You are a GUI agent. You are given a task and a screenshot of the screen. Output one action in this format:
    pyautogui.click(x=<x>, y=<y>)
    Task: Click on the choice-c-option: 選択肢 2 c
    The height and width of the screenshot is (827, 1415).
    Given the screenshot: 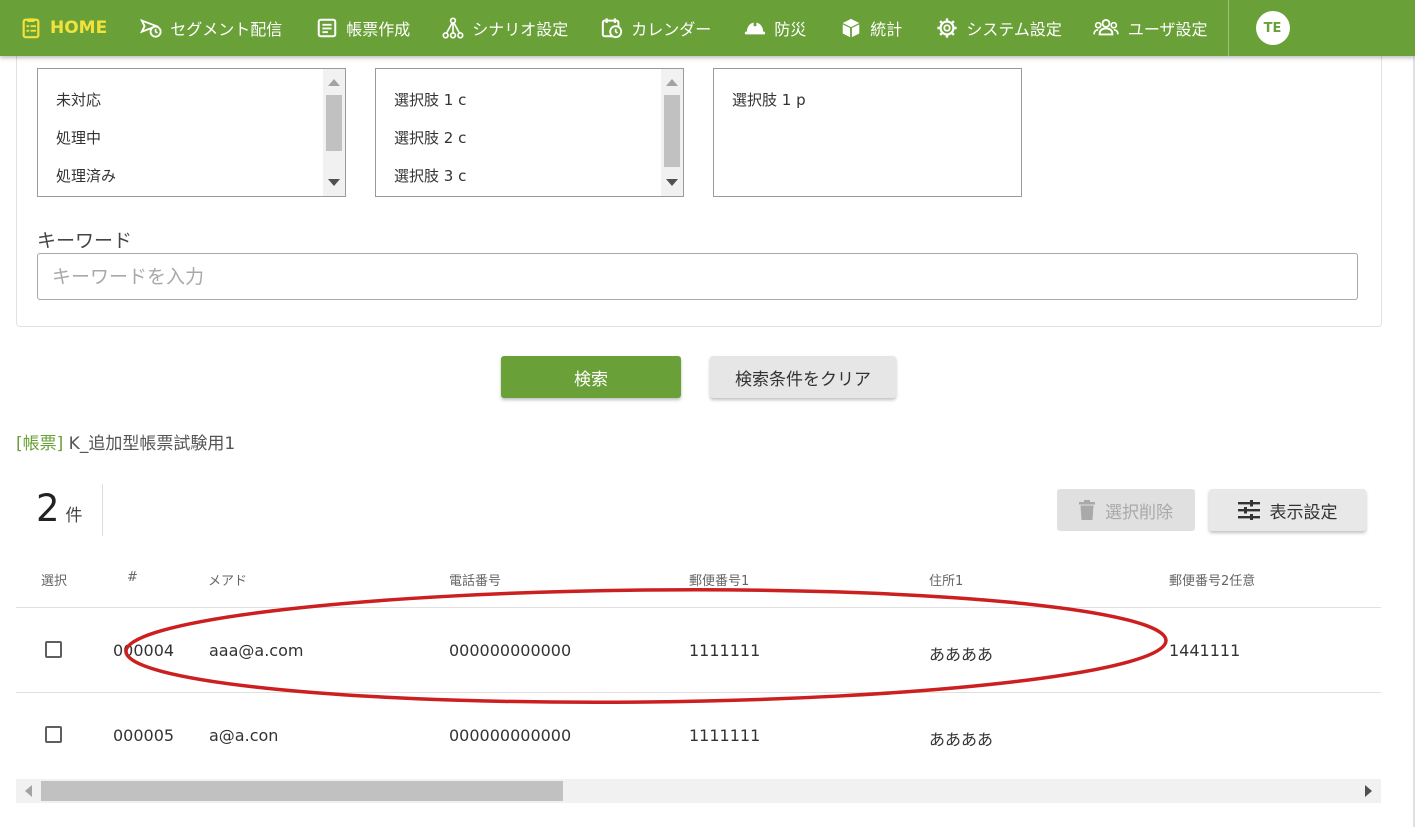 What is the action you would take?
    pyautogui.click(x=430, y=137)
    